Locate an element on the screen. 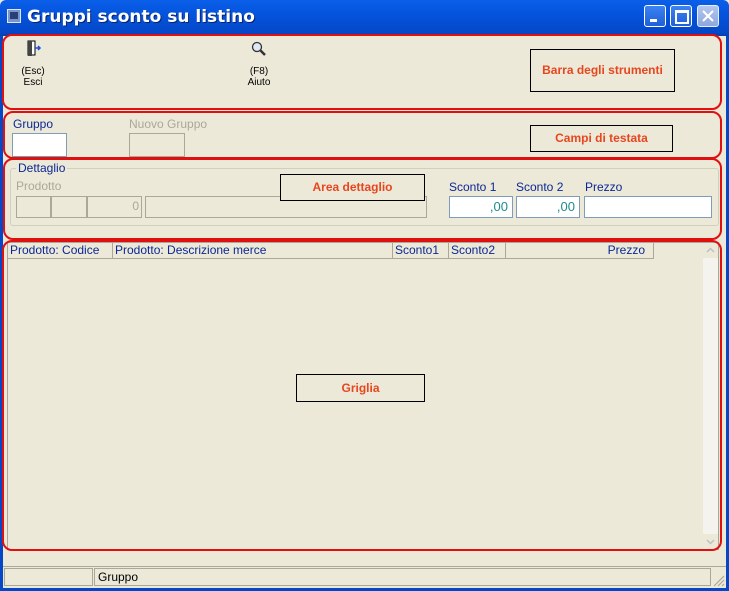 The width and height of the screenshot is (729, 591). close-icon is located at coordinates (708, 16).